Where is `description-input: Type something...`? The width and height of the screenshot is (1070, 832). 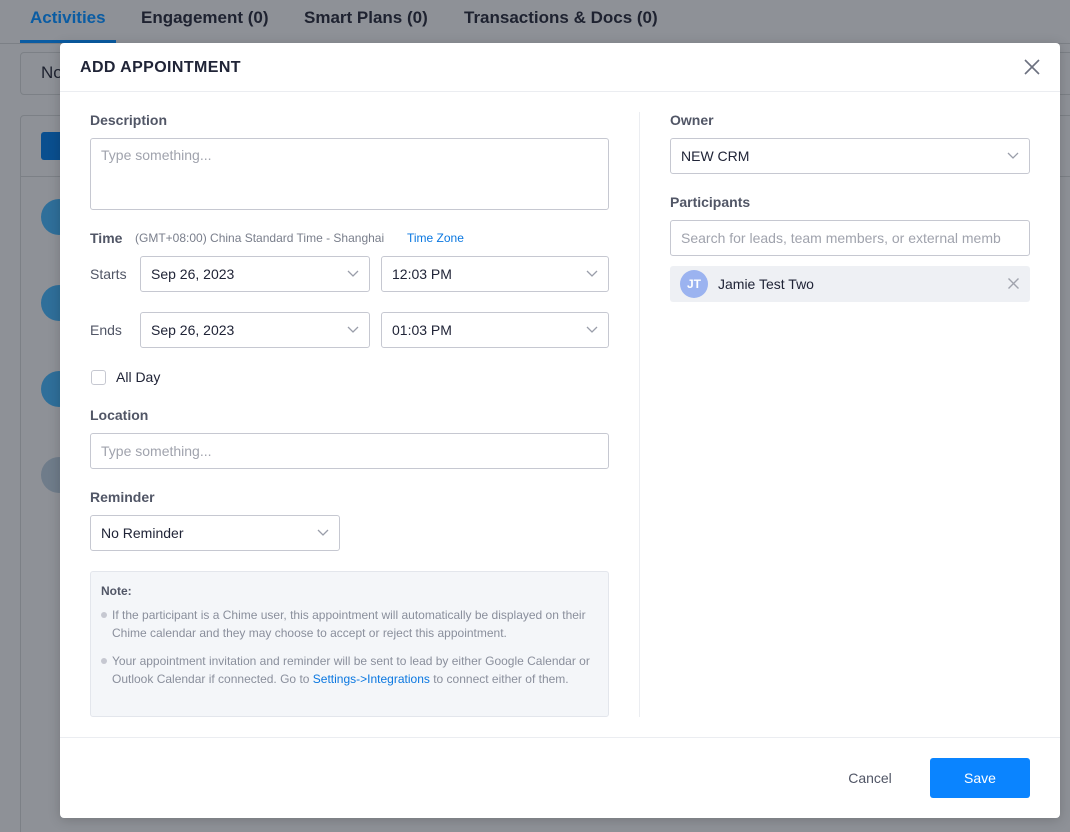
description-input: Type something... is located at coordinates (349, 174).